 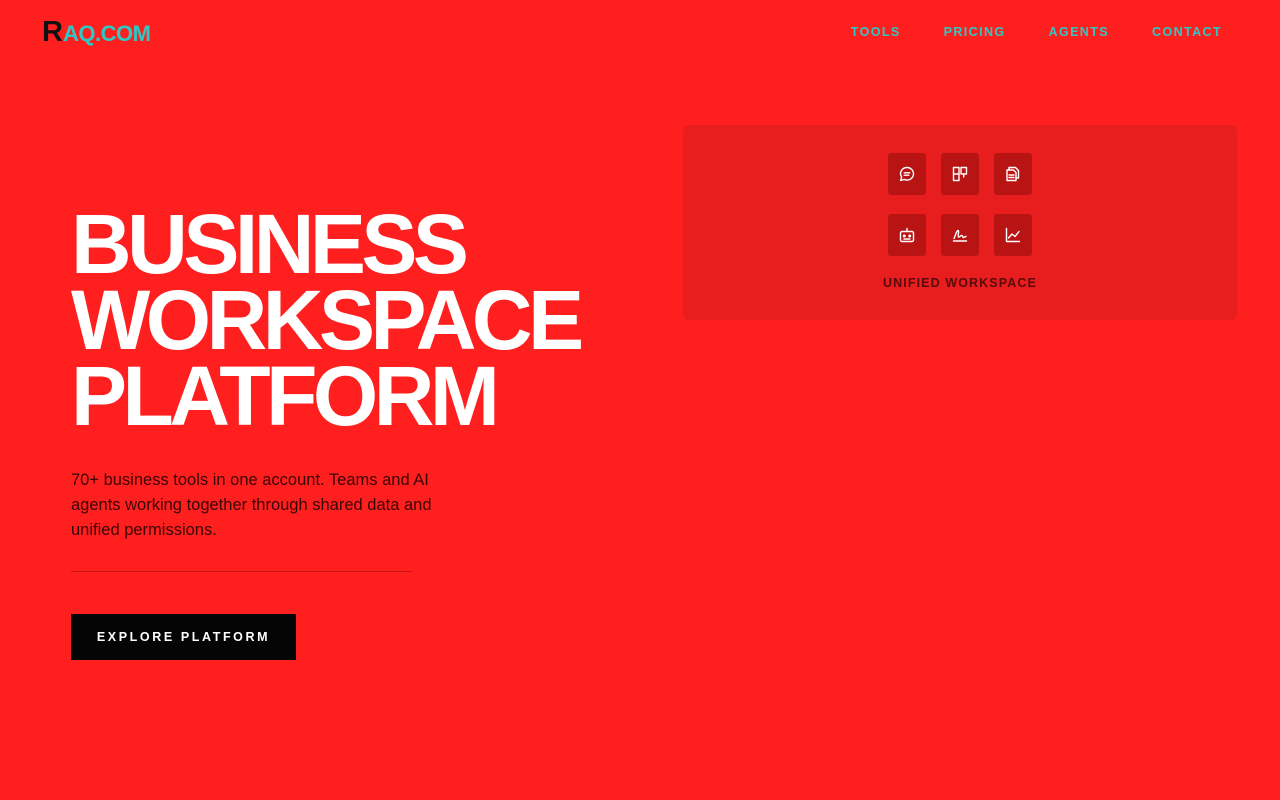 What do you see at coordinates (241, 571) in the screenshot?
I see `divider` at bounding box center [241, 571].